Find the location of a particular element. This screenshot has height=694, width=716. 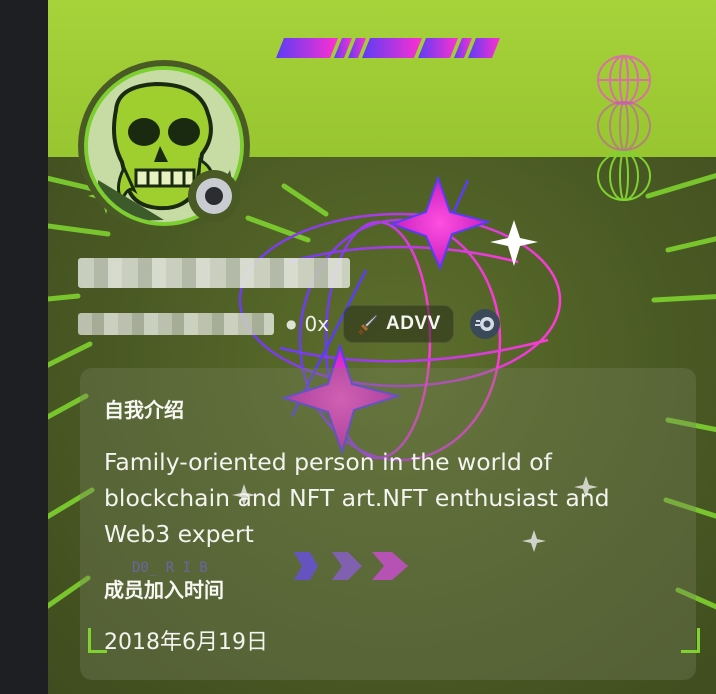

about-title: 自我介绍 is located at coordinates (144, 410).